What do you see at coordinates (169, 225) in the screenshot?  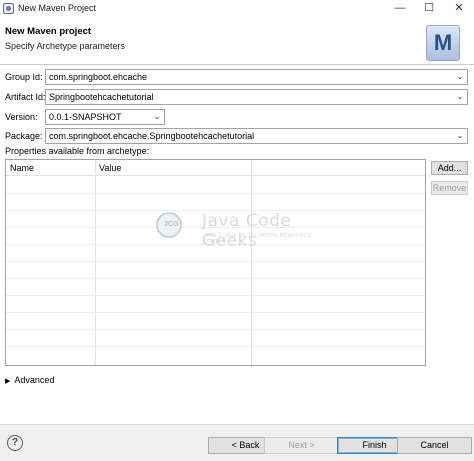 I see `jcg-logo-icon: JCG` at bounding box center [169, 225].